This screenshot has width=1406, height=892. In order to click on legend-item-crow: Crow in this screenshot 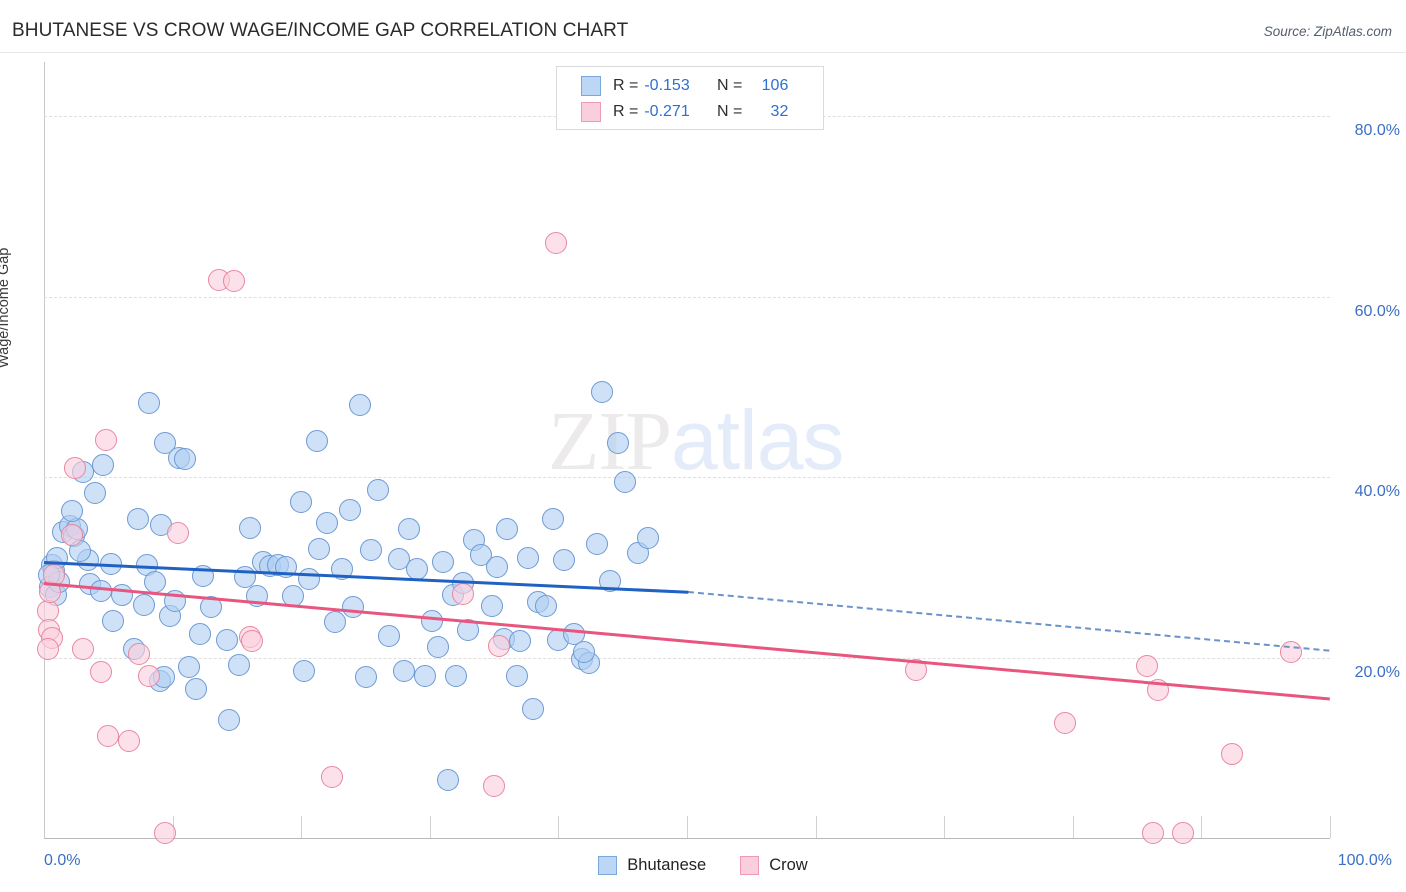, I will do `click(774, 865)`.